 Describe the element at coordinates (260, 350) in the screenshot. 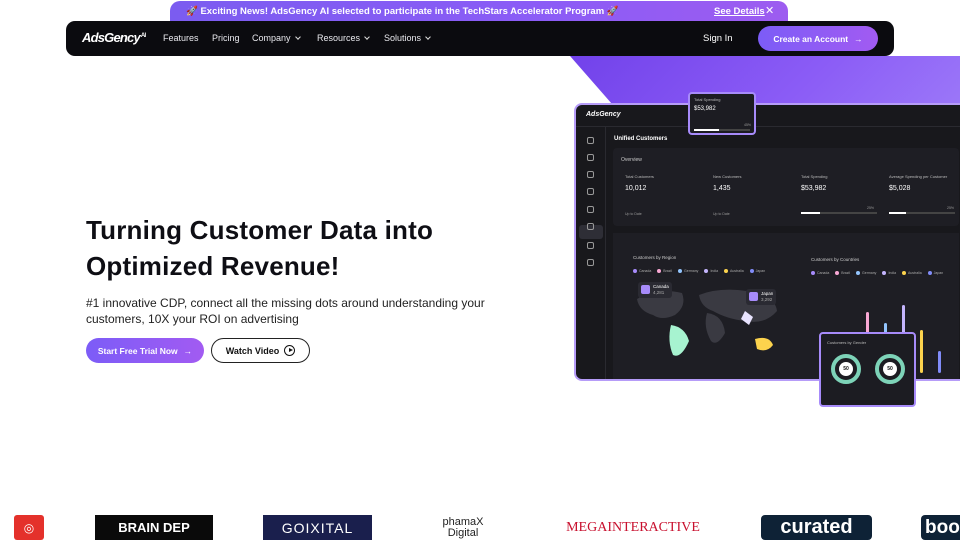

I see `watch-video-button: Watch Video` at that location.